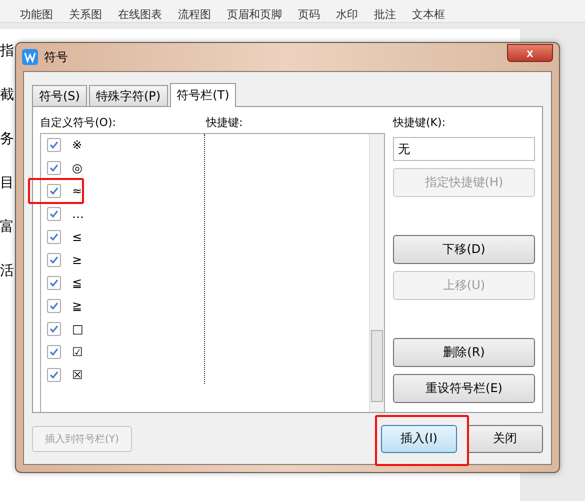 This screenshot has height=501, width=585. What do you see at coordinates (128, 95) in the screenshot?
I see `tab: 特殊字符(P)` at bounding box center [128, 95].